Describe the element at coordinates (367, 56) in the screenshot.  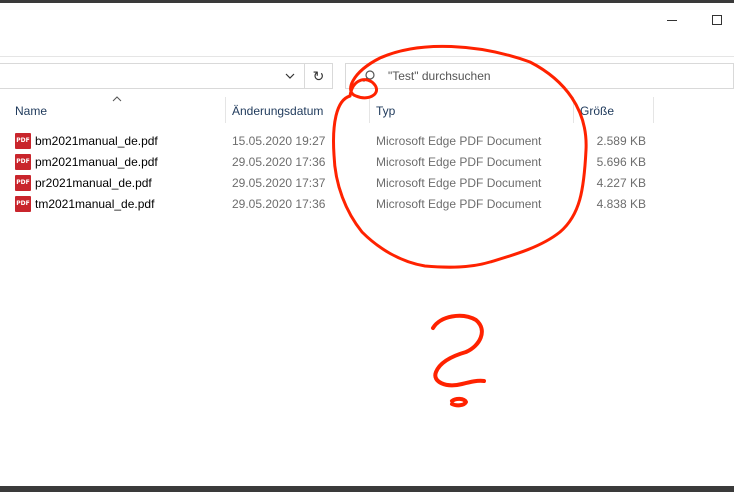
I see `ribbon-divider` at that location.